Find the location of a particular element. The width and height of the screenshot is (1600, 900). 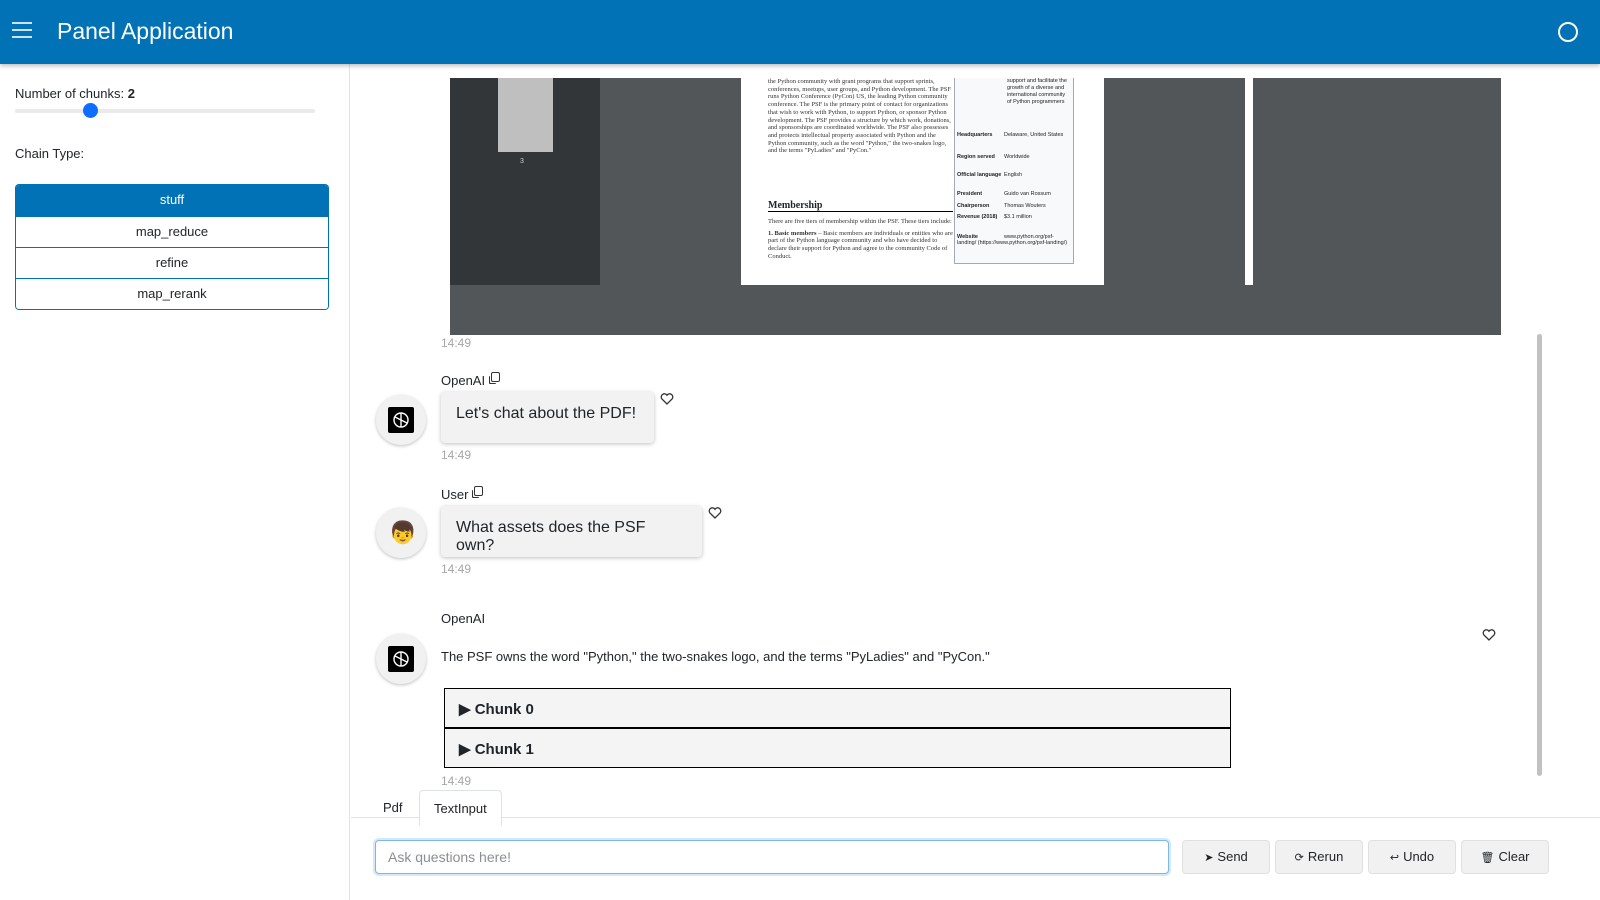

chain-type-radio-group: stuff map_reduce refine map_rerank is located at coordinates (172, 247).